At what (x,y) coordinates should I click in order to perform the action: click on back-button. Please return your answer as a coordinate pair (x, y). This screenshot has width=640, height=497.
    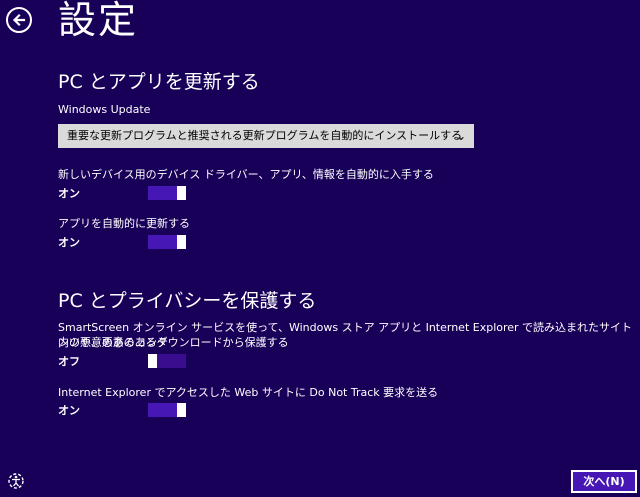
    Looking at the image, I should click on (19, 20).